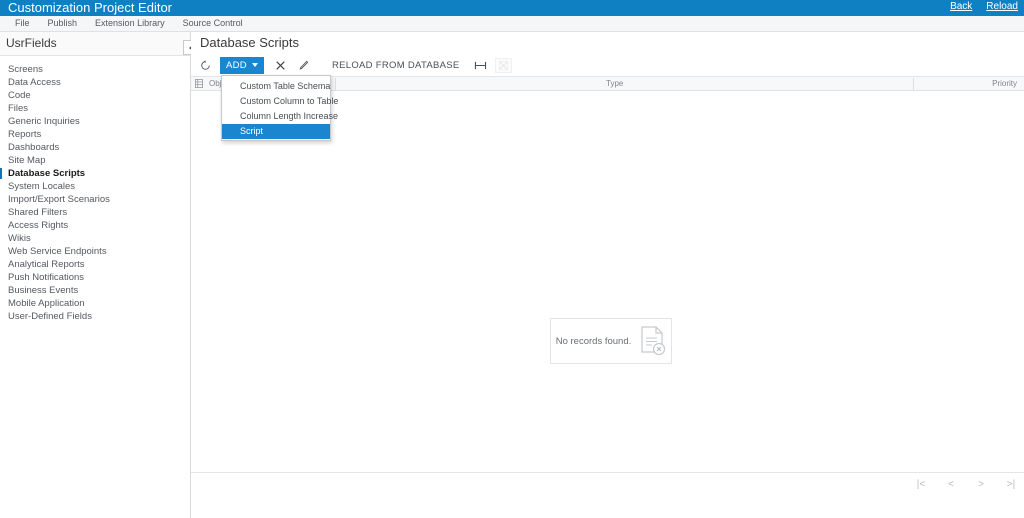 This screenshot has width=1024, height=518. I want to click on sidebar-item-push-notifications: Push Notifications, so click(95, 277).